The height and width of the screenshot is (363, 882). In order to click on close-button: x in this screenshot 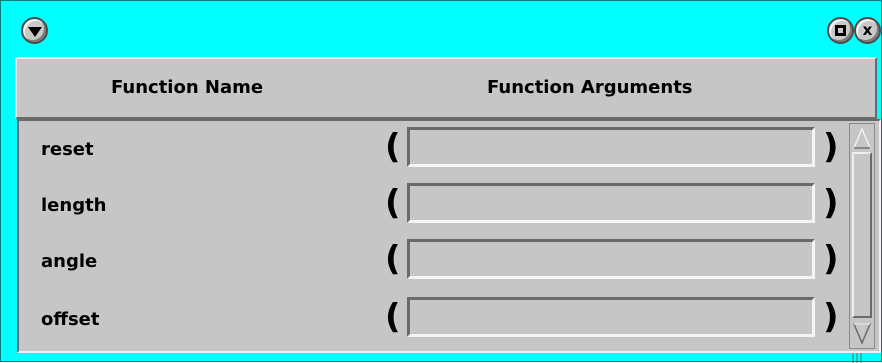, I will do `click(867, 30)`.